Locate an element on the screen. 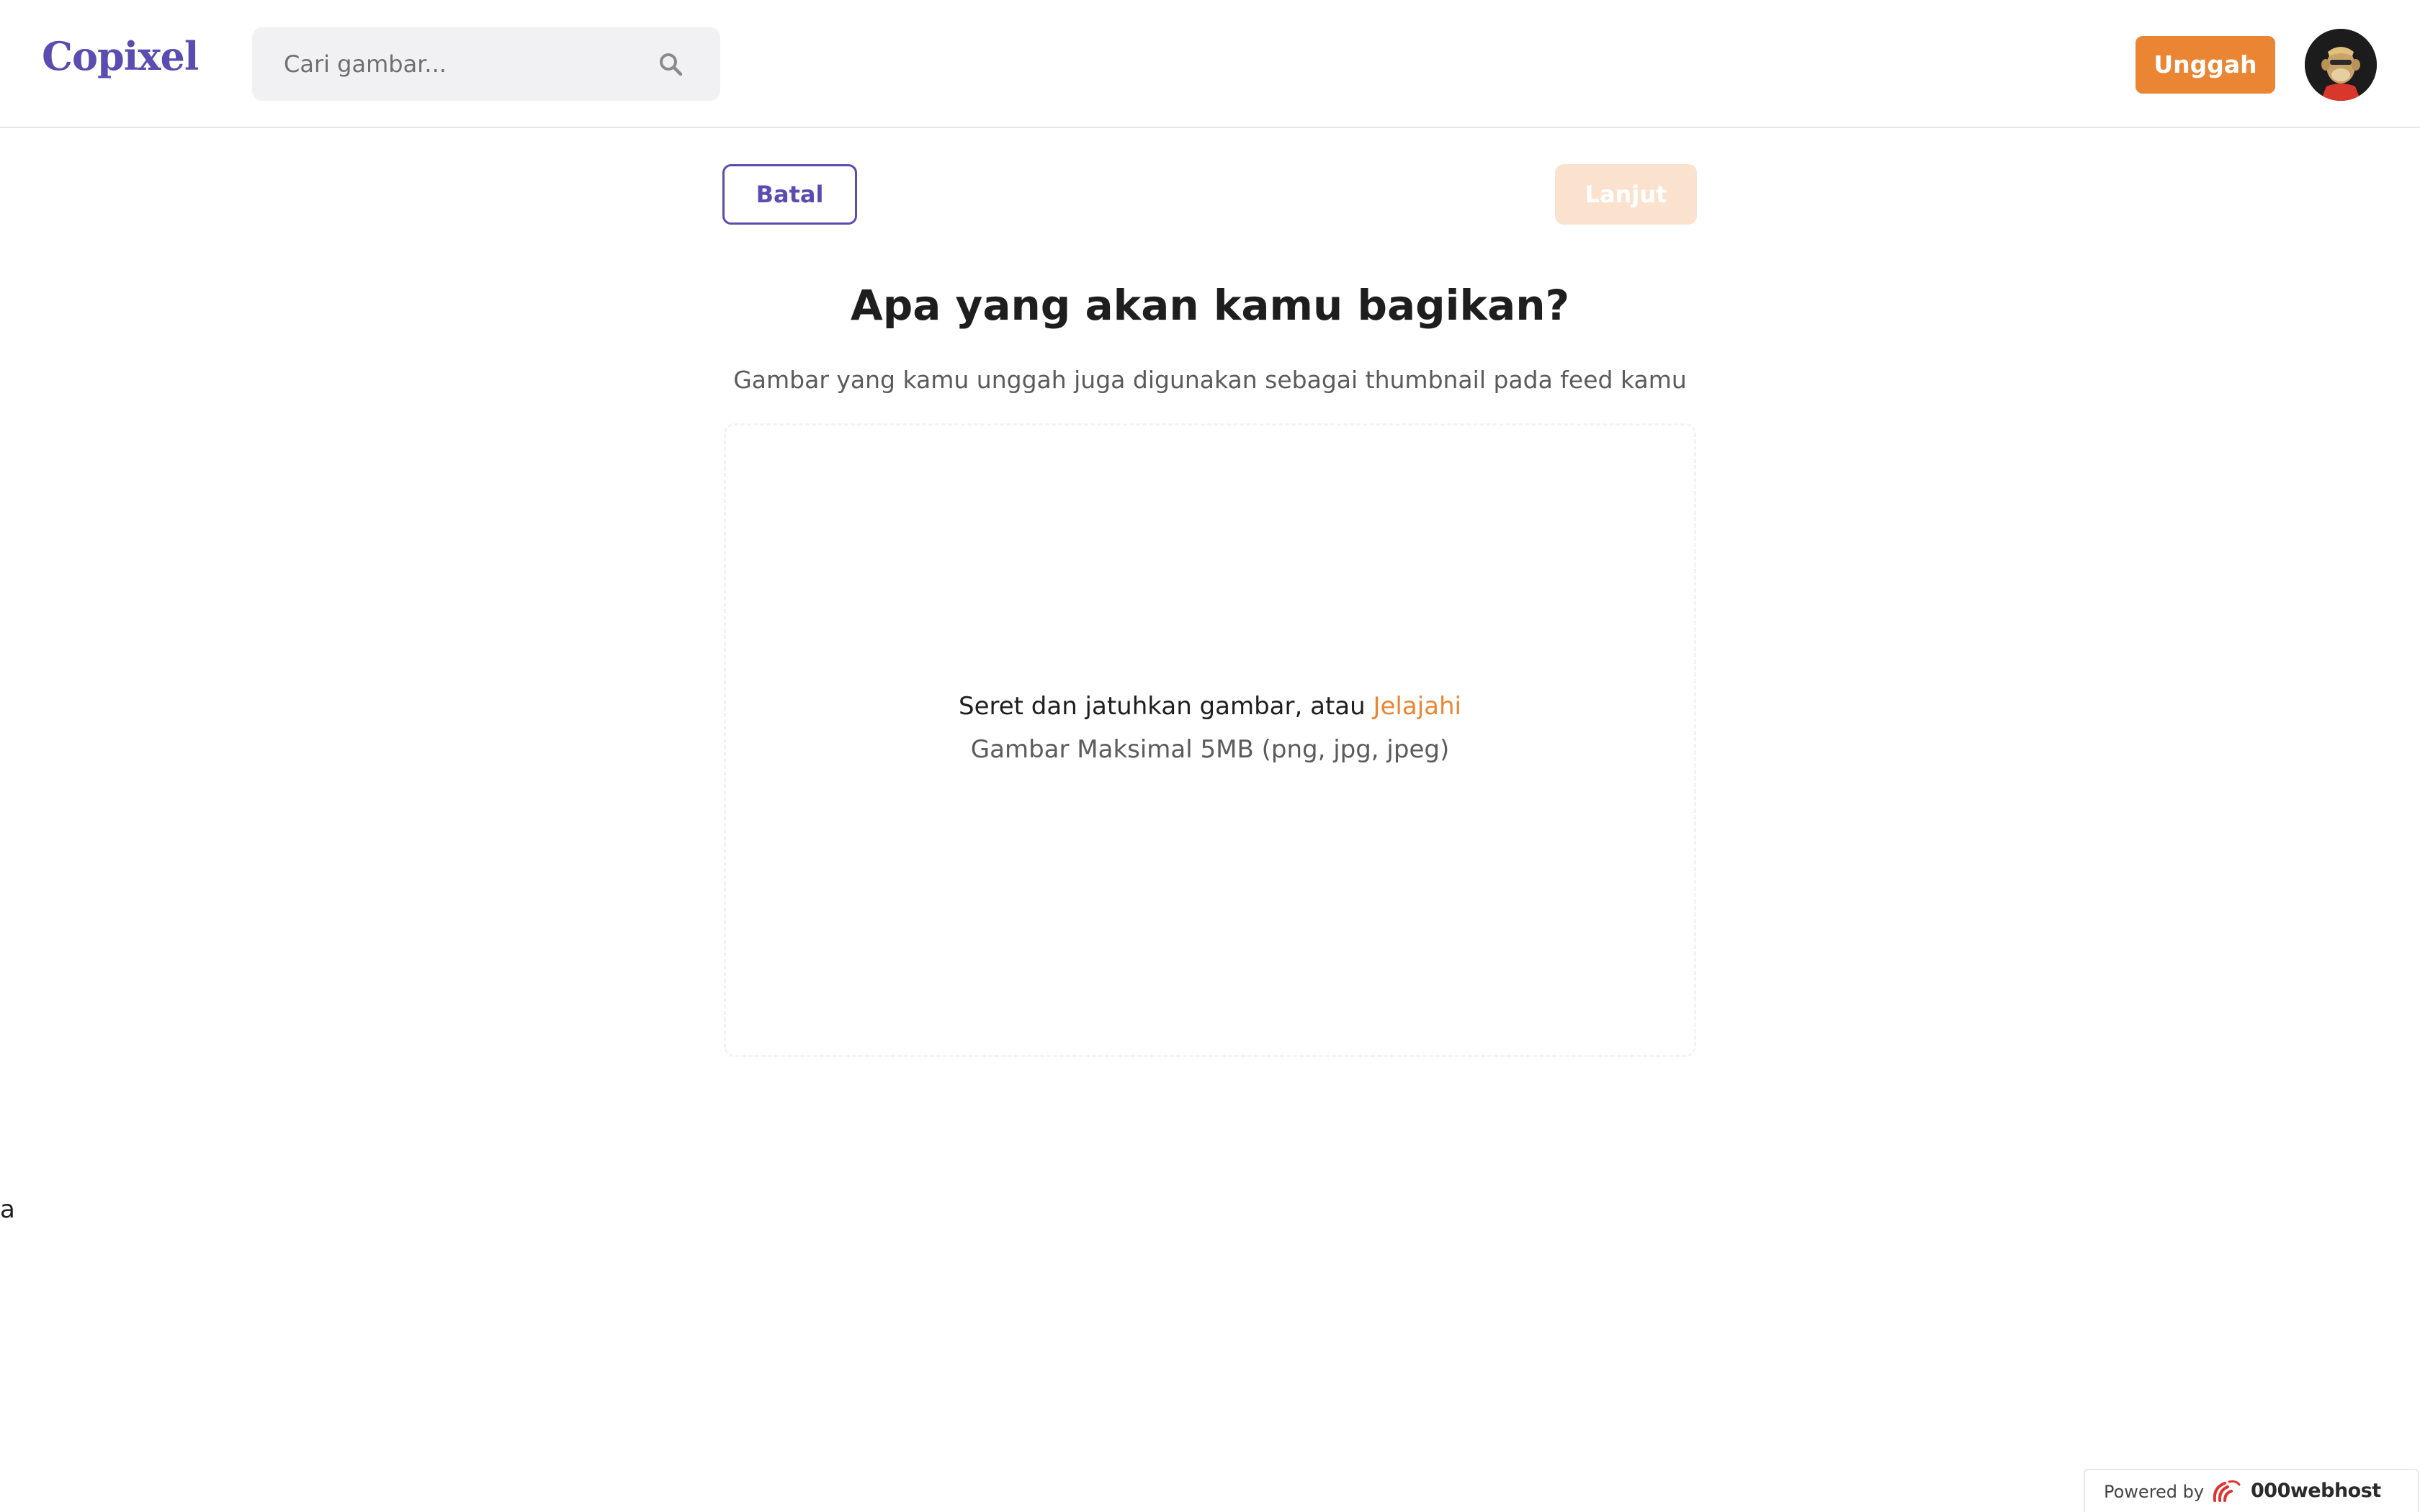 The width and height of the screenshot is (2420, 1512). cancel-button: Batal is located at coordinates (789, 194).